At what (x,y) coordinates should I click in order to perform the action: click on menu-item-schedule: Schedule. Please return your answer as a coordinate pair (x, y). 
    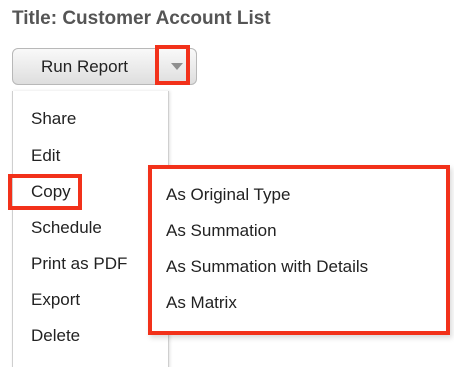
    Looking at the image, I should click on (66, 228).